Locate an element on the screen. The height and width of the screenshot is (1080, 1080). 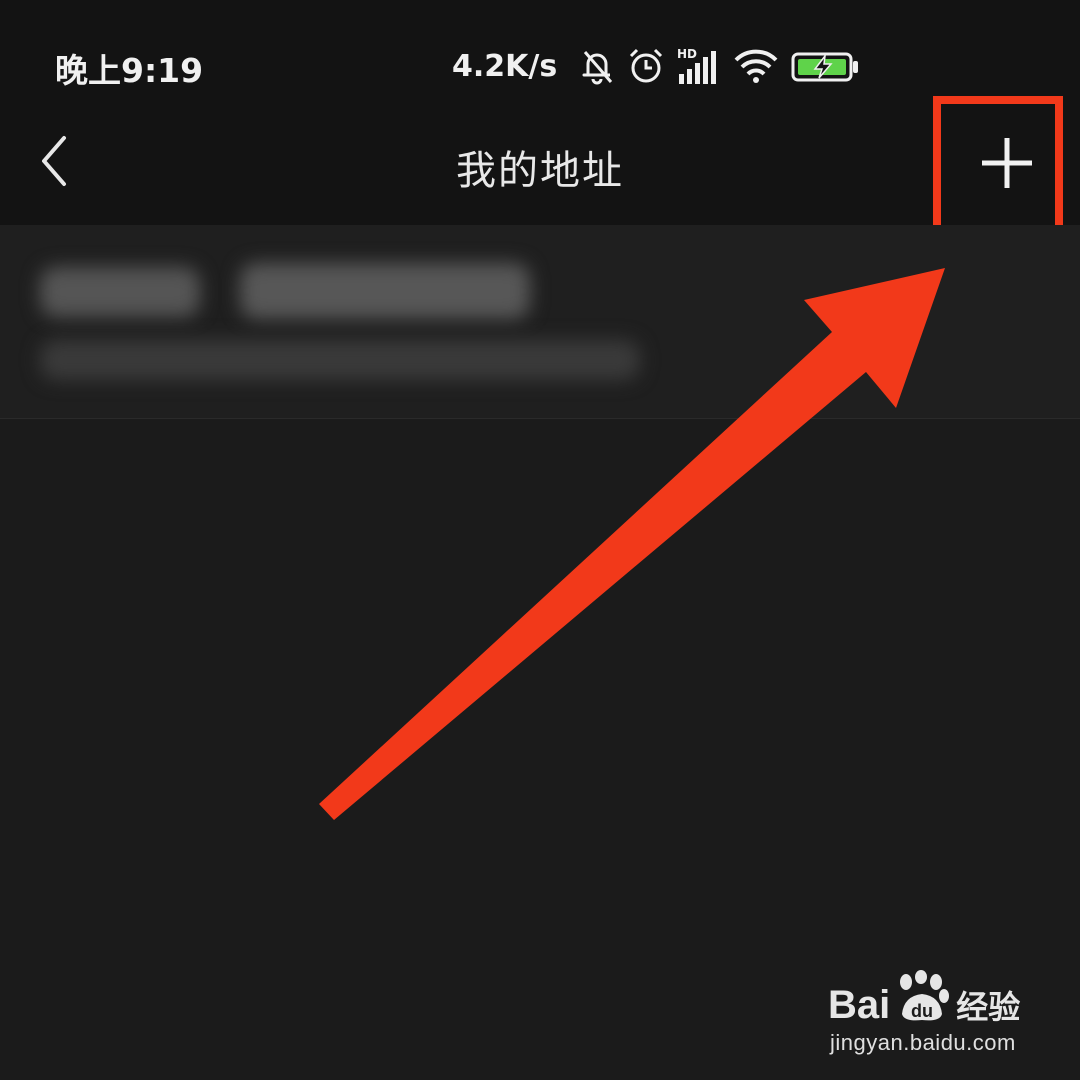
status-indicators: 4.2K/s HD is located at coordinates (656, 66).